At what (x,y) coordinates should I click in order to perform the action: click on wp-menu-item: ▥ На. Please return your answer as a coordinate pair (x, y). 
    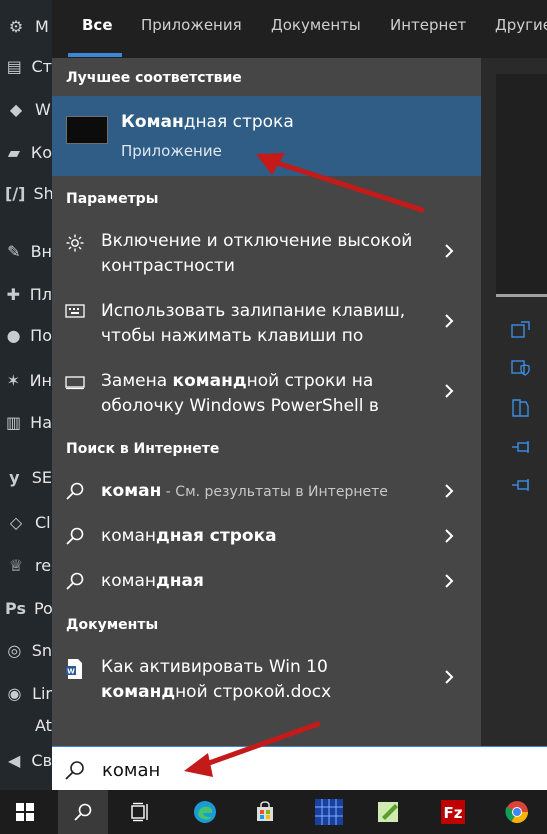
    Looking at the image, I should click on (26, 422).